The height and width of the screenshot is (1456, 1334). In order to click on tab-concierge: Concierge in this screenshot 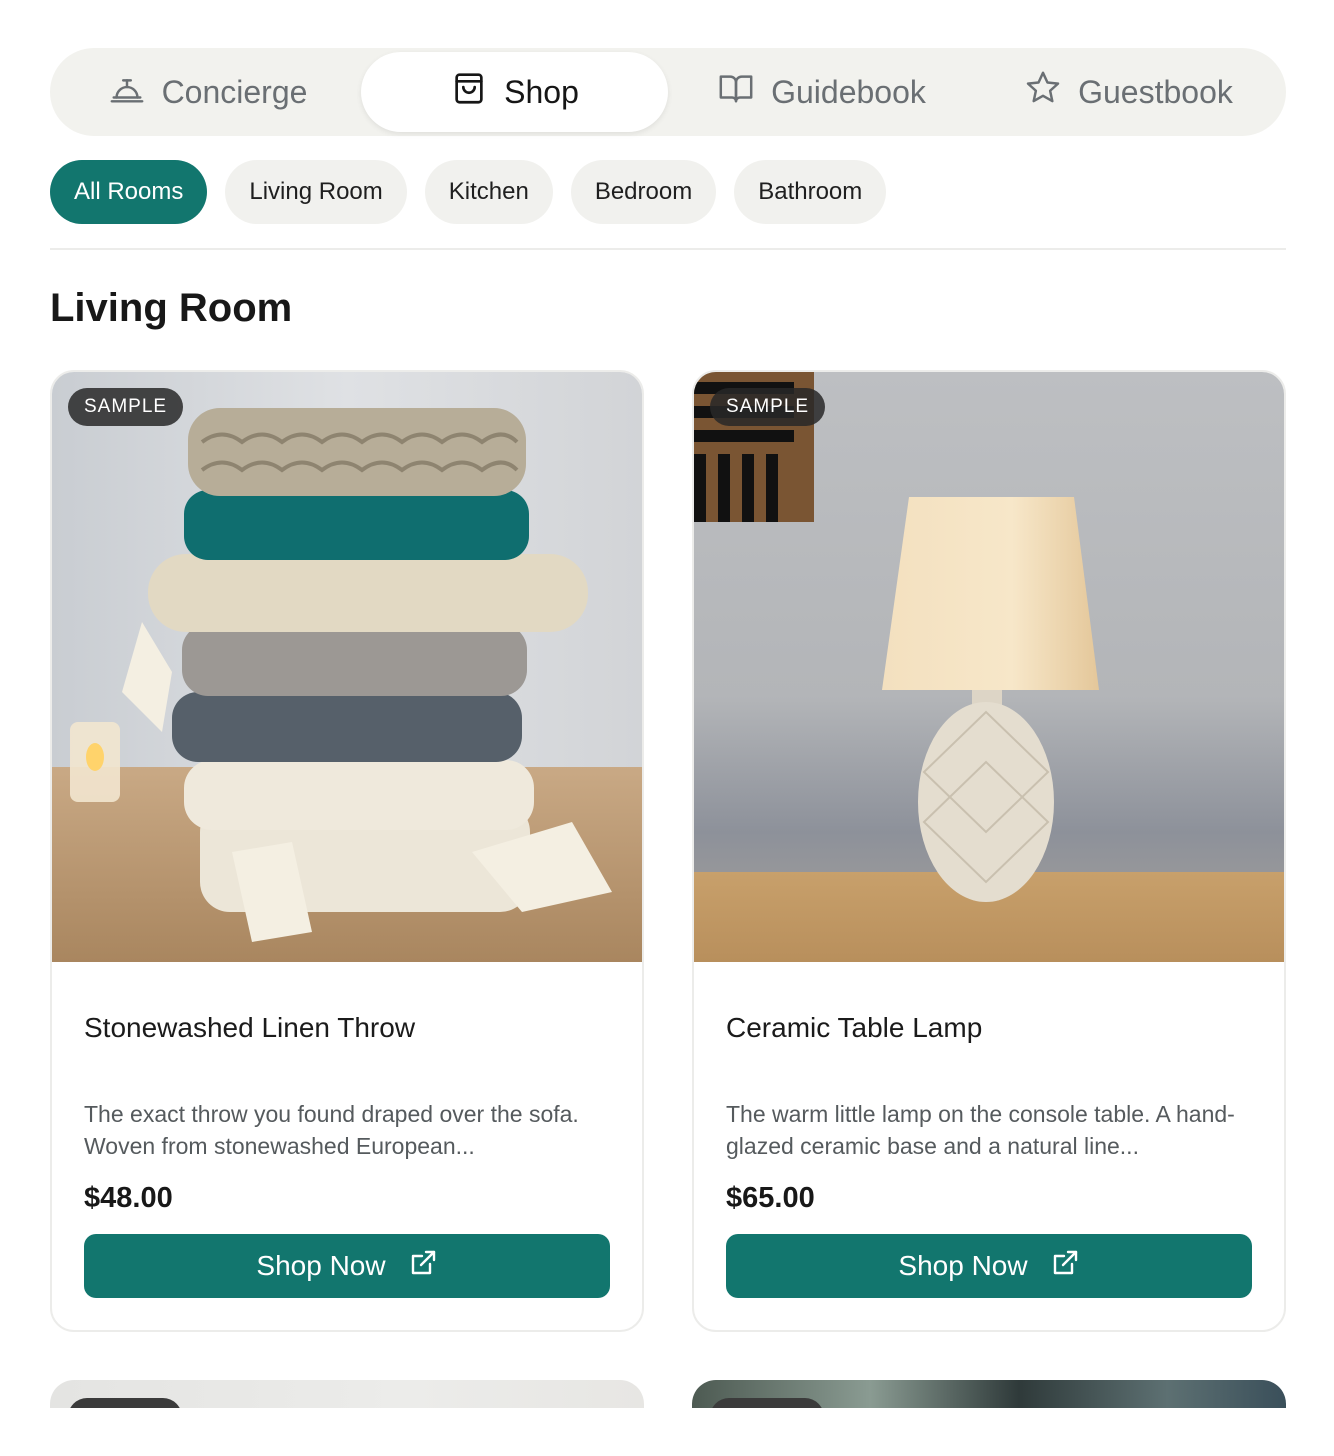, I will do `click(207, 92)`.